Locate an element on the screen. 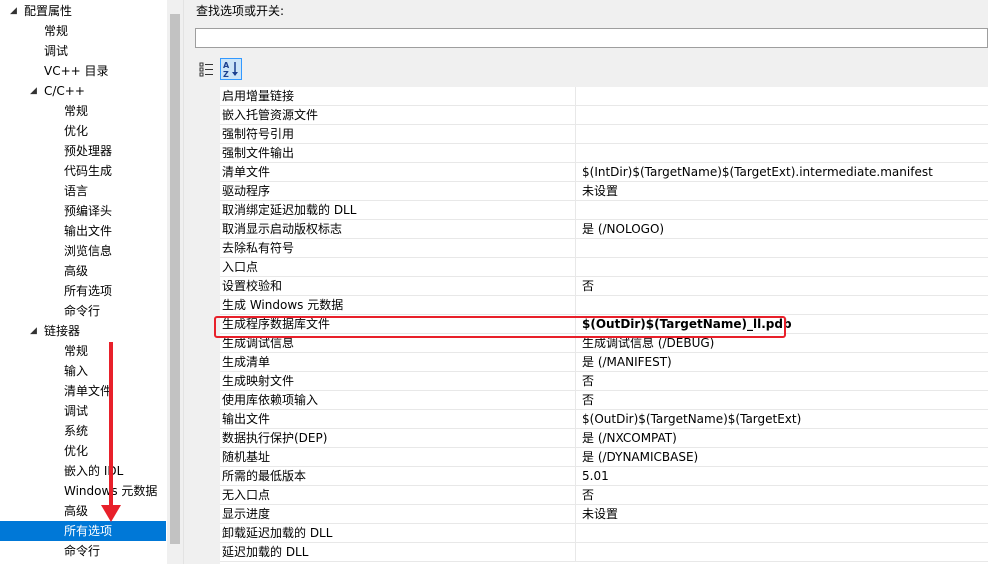 Image resolution: width=988 pixels, height=564 pixels. tree-scrollbar is located at coordinates (175, 282).